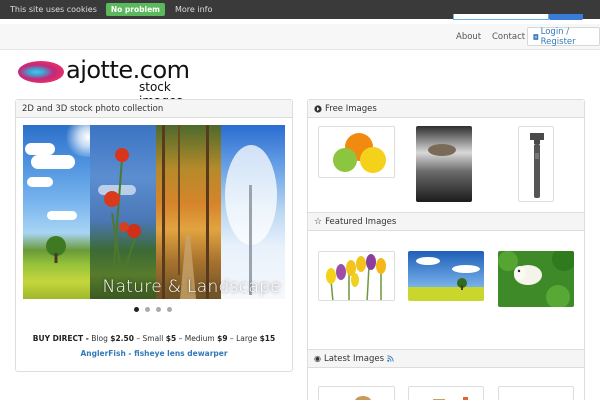 This screenshot has height=400, width=600. I want to click on slide-strip-autumn, so click(188, 212).